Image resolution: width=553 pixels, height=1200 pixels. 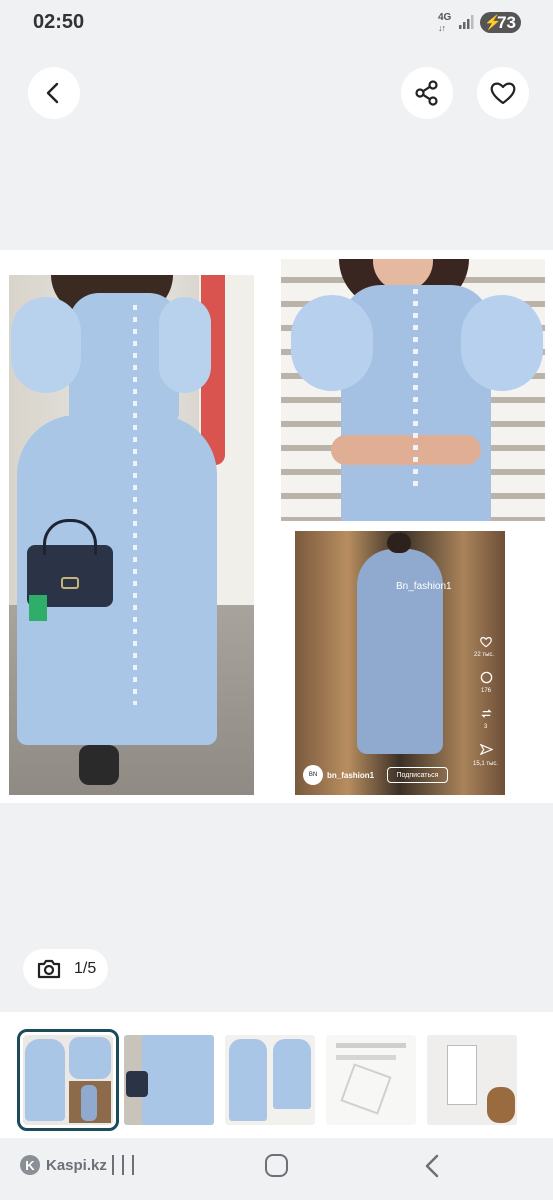 I want to click on share-icon, so click(x=426, y=93).